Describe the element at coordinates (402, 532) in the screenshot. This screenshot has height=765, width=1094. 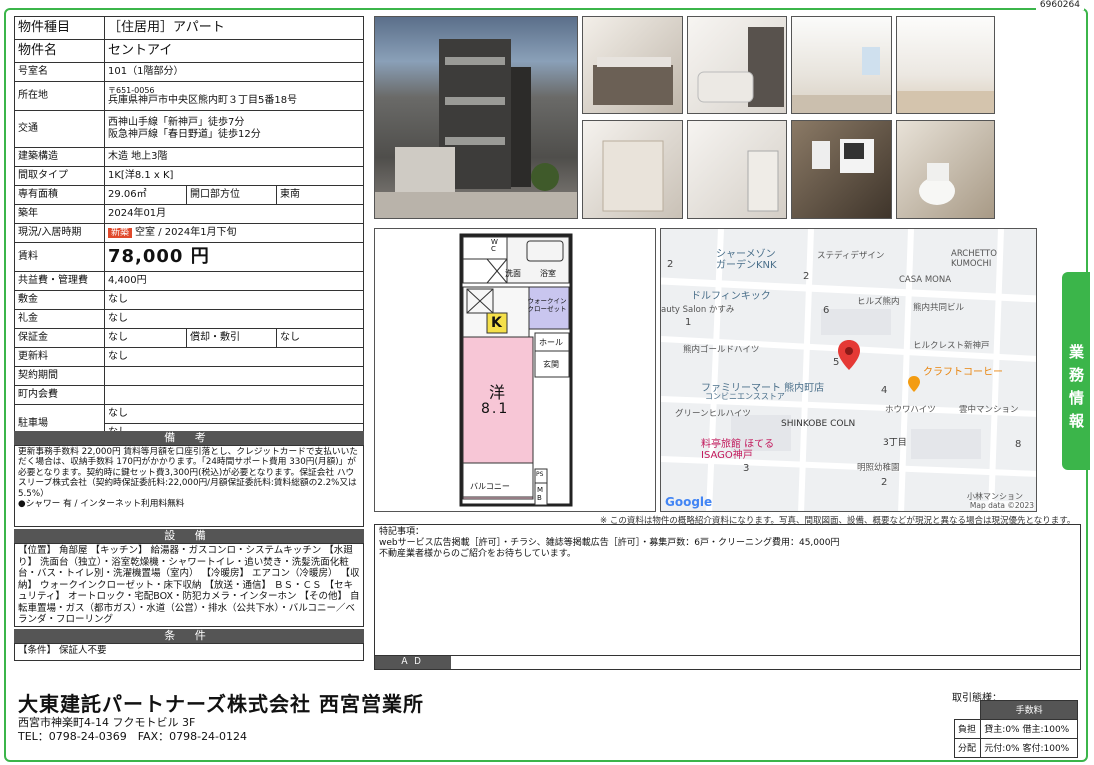
I see `remarks-title: 特記事項：` at that location.